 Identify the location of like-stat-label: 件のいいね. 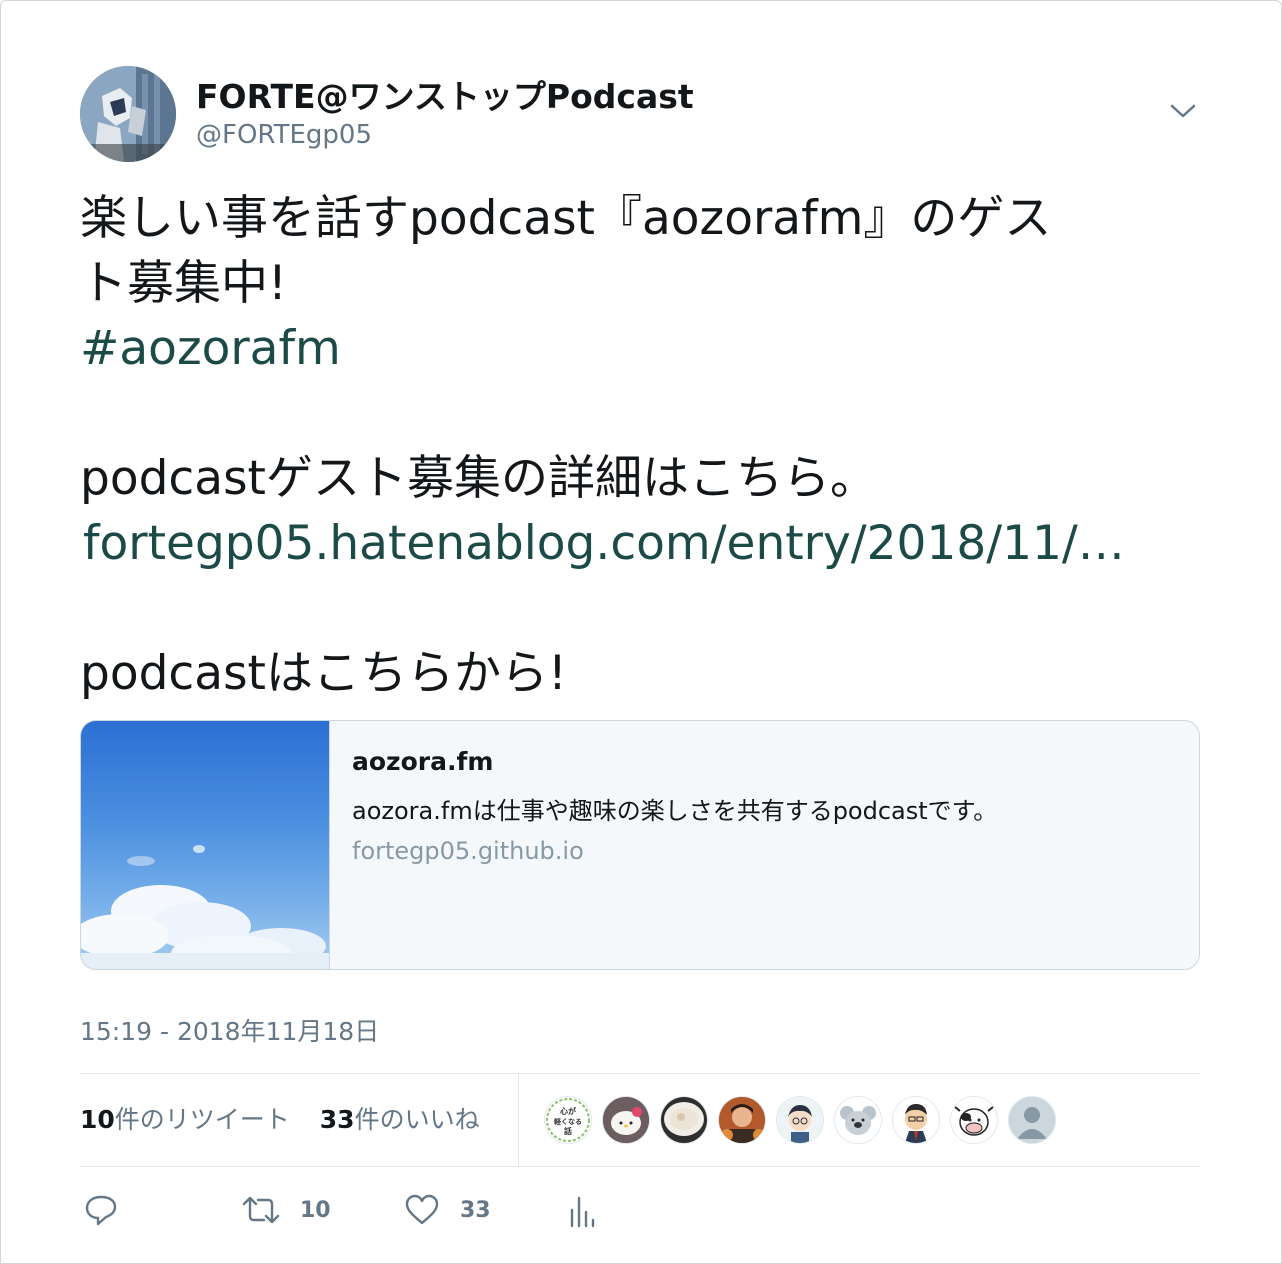
(417, 1119).